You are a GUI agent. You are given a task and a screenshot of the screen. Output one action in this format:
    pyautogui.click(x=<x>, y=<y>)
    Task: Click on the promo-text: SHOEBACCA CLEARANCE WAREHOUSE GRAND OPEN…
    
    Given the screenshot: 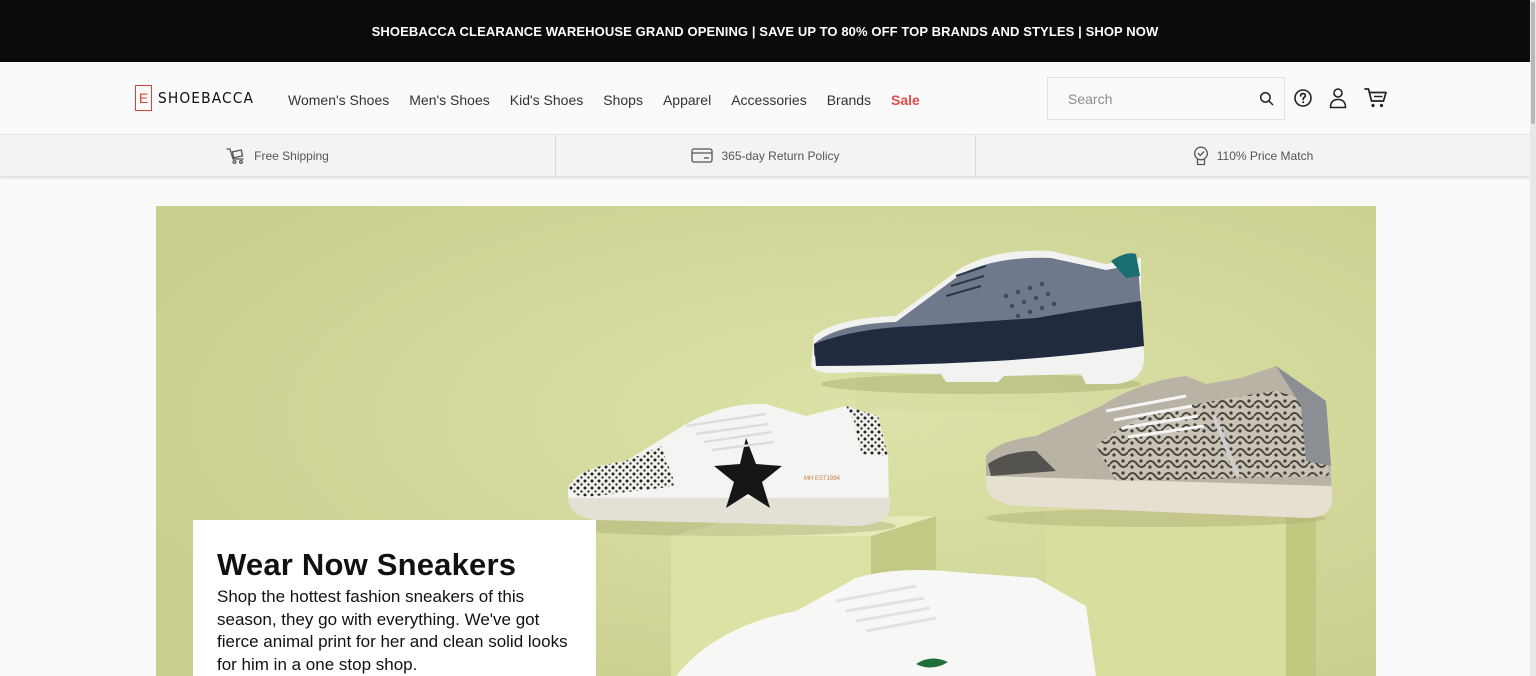 What is the action you would take?
    pyautogui.click(x=765, y=31)
    